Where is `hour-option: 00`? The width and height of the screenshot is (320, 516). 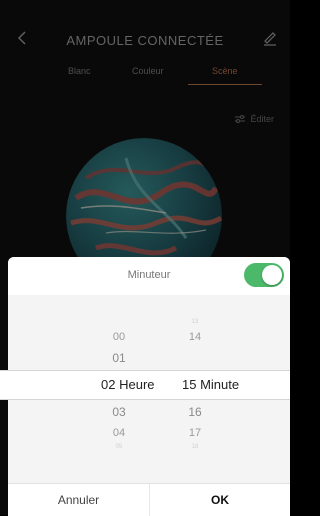
hour-option: 00 is located at coordinates (119, 337).